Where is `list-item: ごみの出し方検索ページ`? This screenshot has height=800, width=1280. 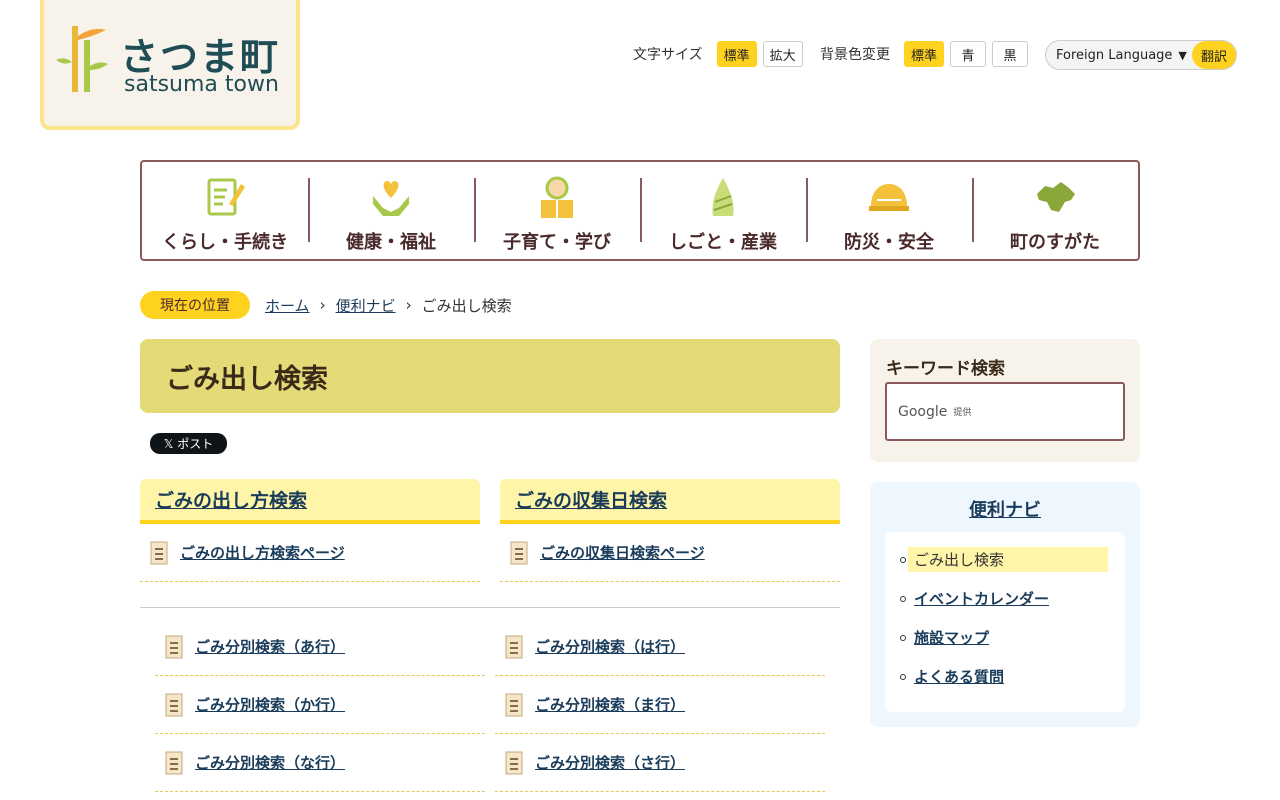
list-item: ごみの出し方検索ページ is located at coordinates (310, 553).